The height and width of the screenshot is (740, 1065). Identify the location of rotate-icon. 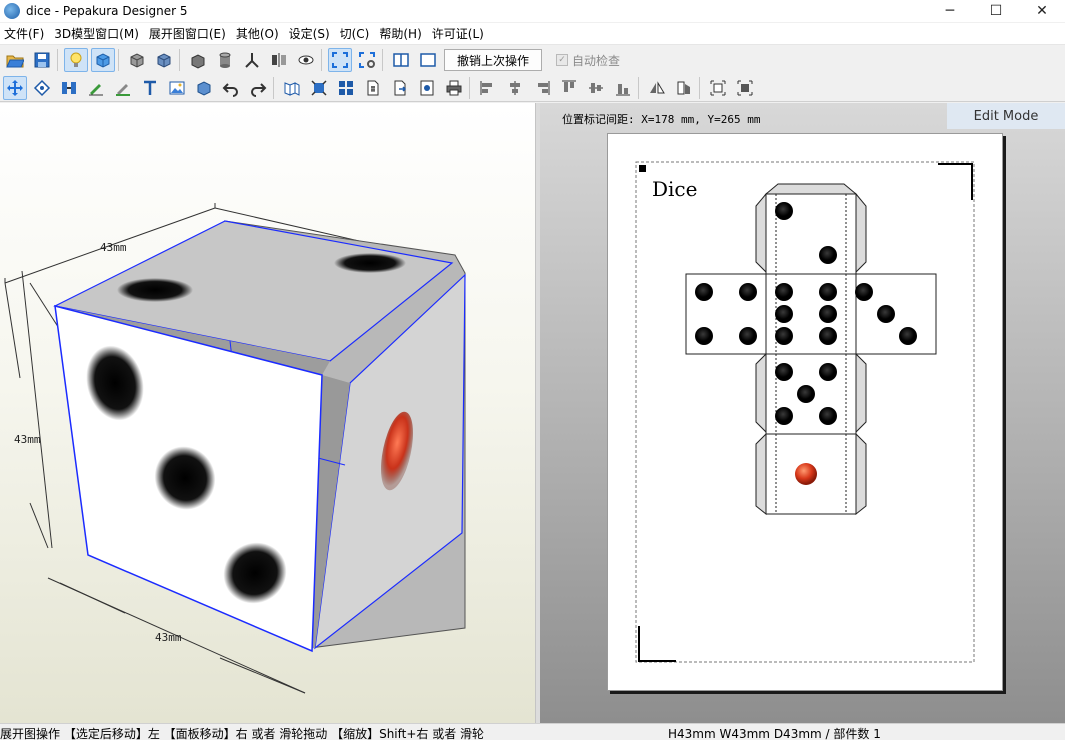
(42, 88).